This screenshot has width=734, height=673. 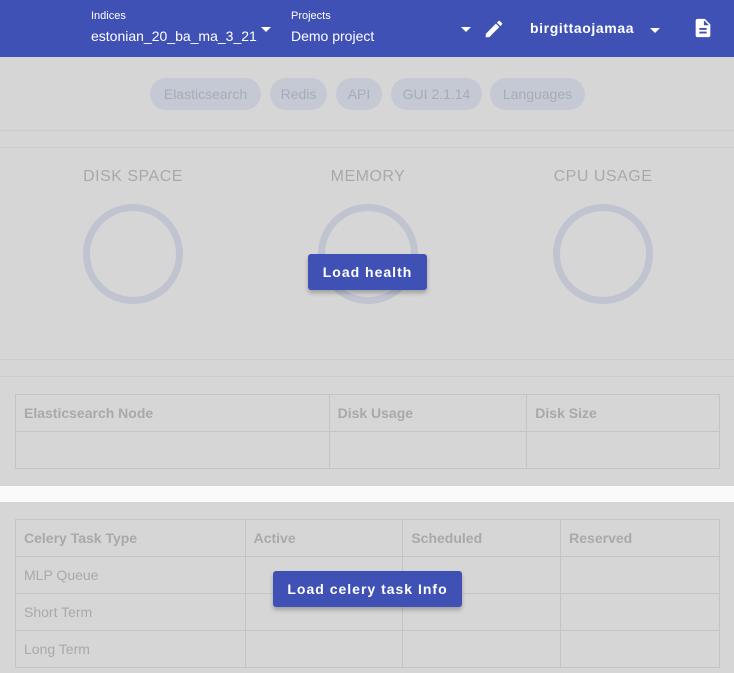 What do you see at coordinates (436, 94) in the screenshot?
I see `chip-gui-version: GUI 2.1.14` at bounding box center [436, 94].